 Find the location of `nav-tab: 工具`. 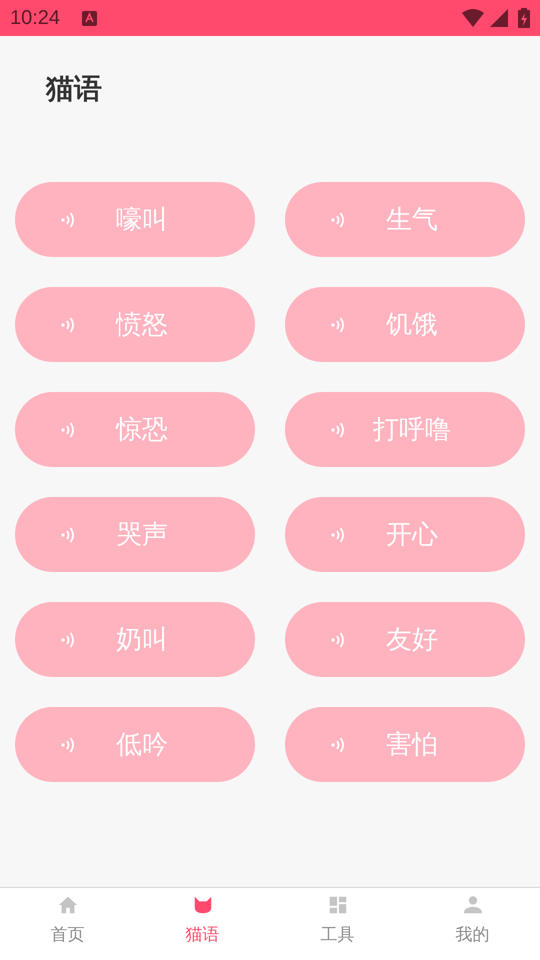

nav-tab: 工具 is located at coordinates (337, 924).